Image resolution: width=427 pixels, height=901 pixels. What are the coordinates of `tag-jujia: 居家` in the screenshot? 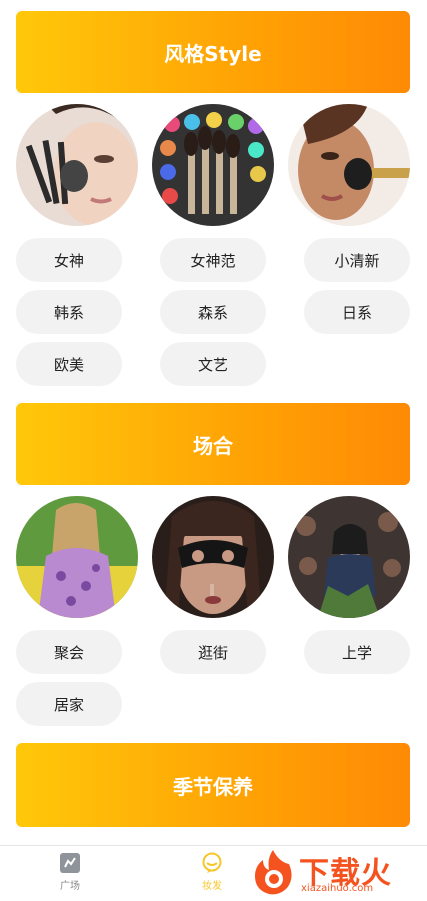 It's located at (69, 704).